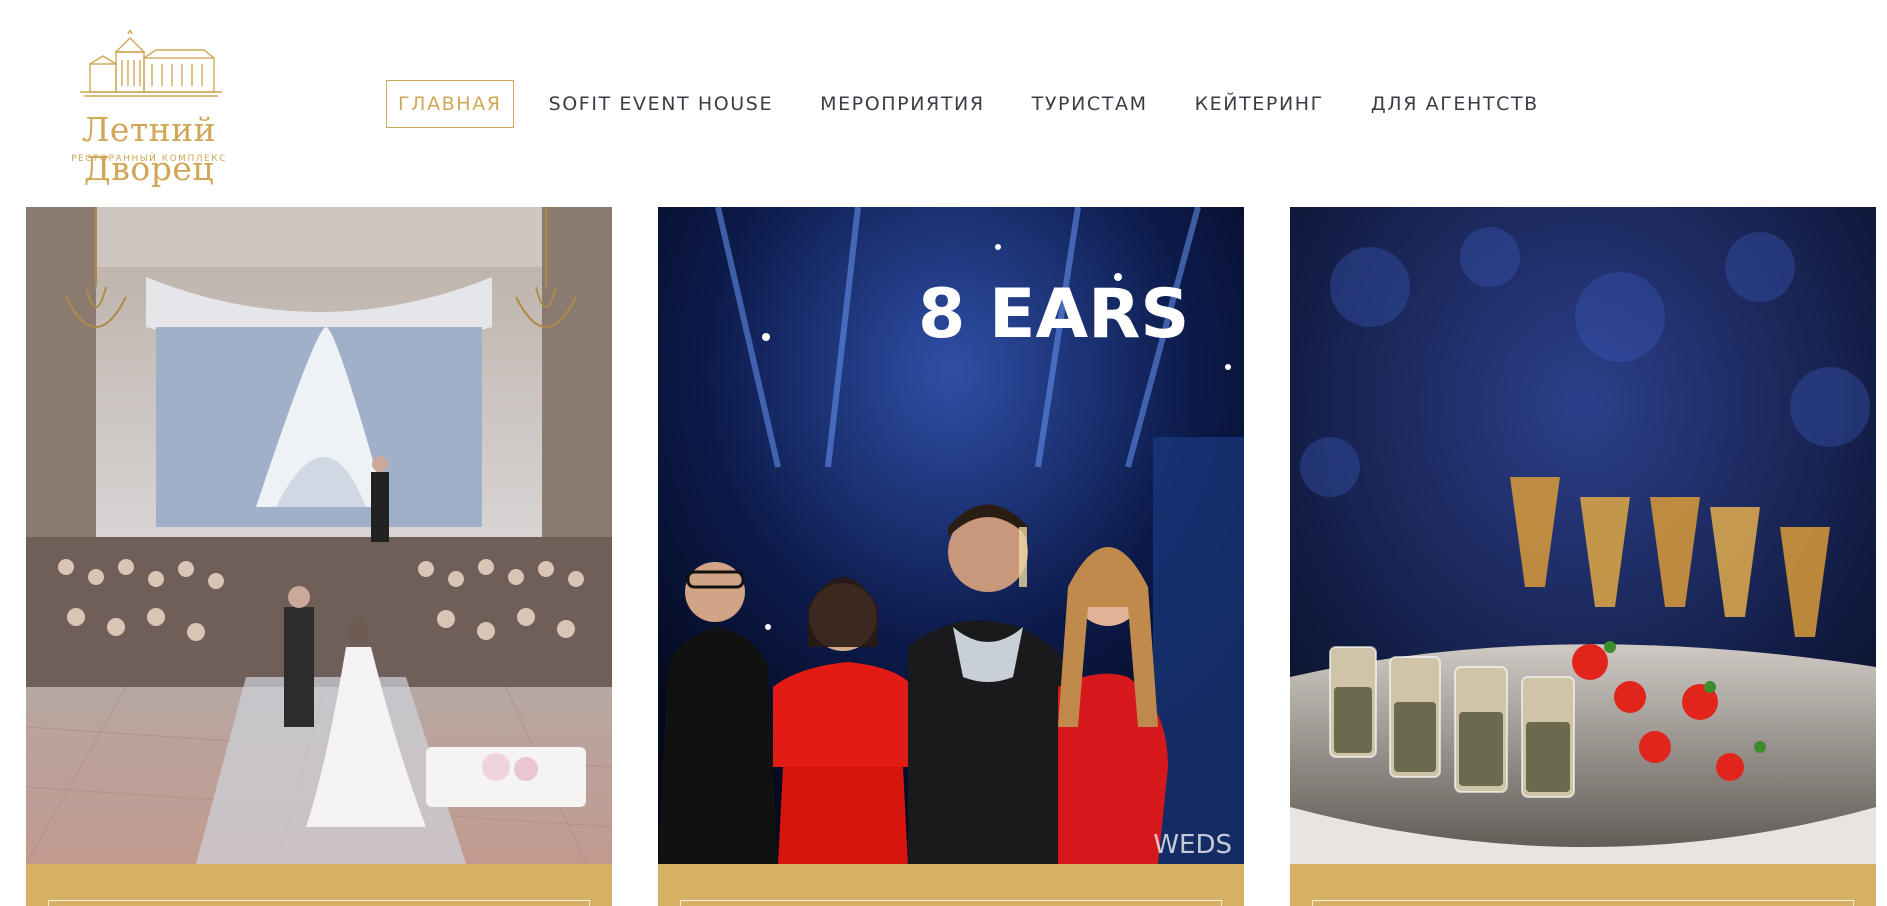 Image resolution: width=1887 pixels, height=906 pixels. I want to click on nav-item-events: МЕРОПРИЯТИЯ, so click(902, 104).